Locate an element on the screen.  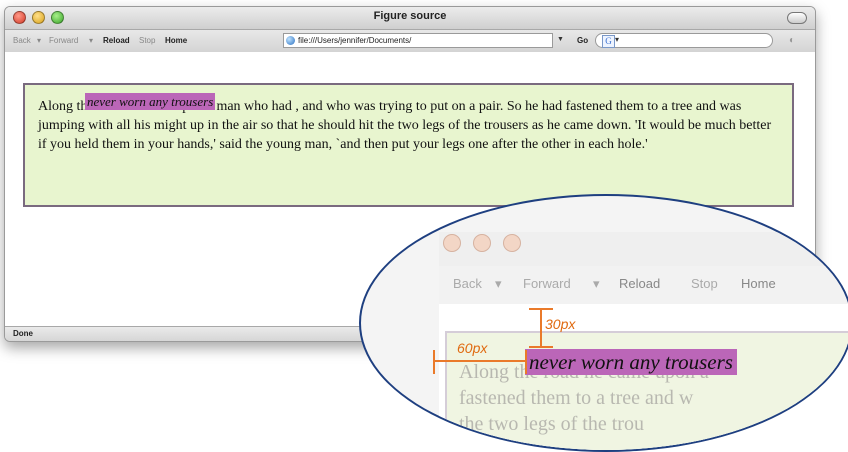
title-bar: Figure source is located at coordinates (410, 18).